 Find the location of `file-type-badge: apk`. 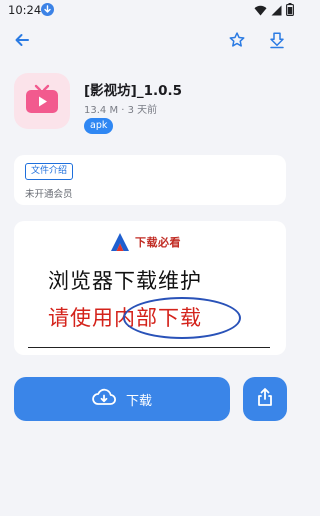

file-type-badge: apk is located at coordinates (99, 126).